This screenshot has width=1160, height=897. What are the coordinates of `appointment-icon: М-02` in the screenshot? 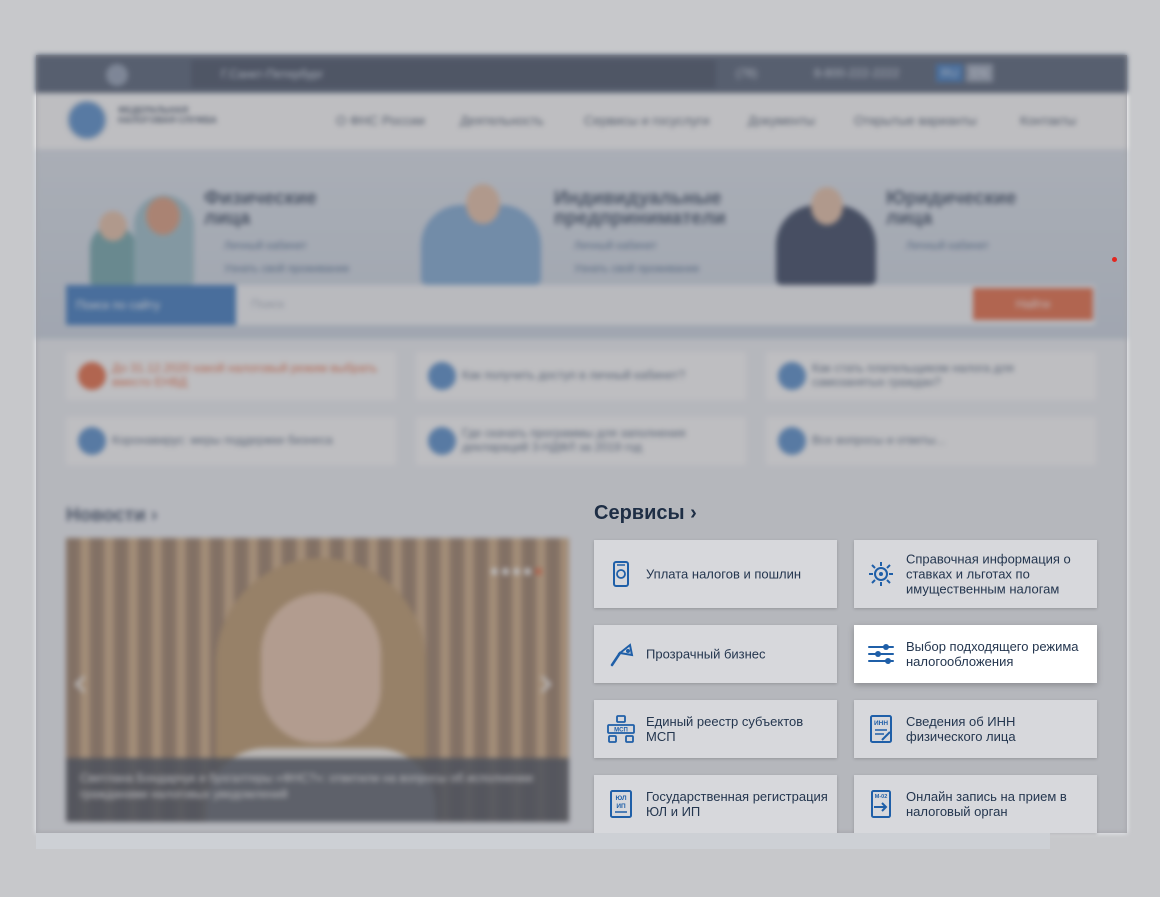 It's located at (881, 804).